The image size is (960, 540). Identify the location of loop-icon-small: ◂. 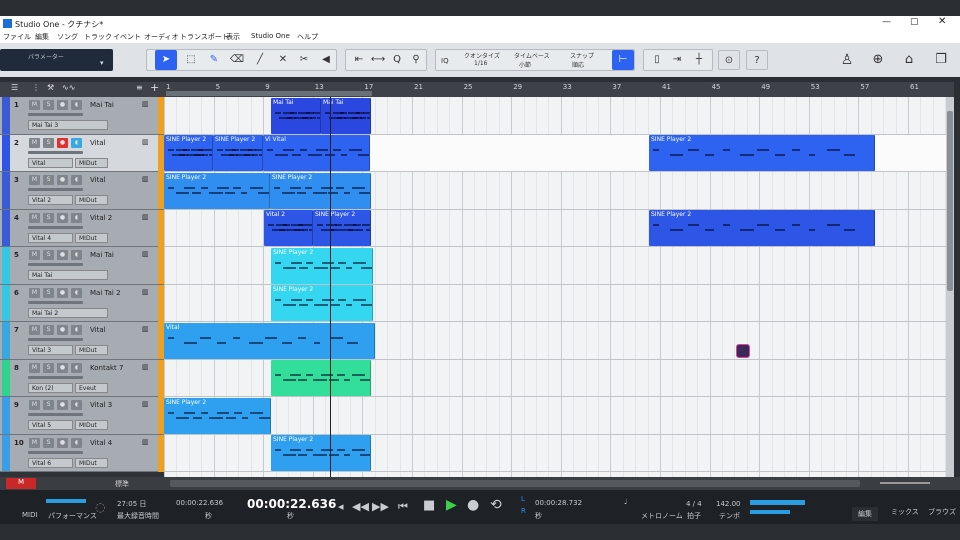
(341, 506).